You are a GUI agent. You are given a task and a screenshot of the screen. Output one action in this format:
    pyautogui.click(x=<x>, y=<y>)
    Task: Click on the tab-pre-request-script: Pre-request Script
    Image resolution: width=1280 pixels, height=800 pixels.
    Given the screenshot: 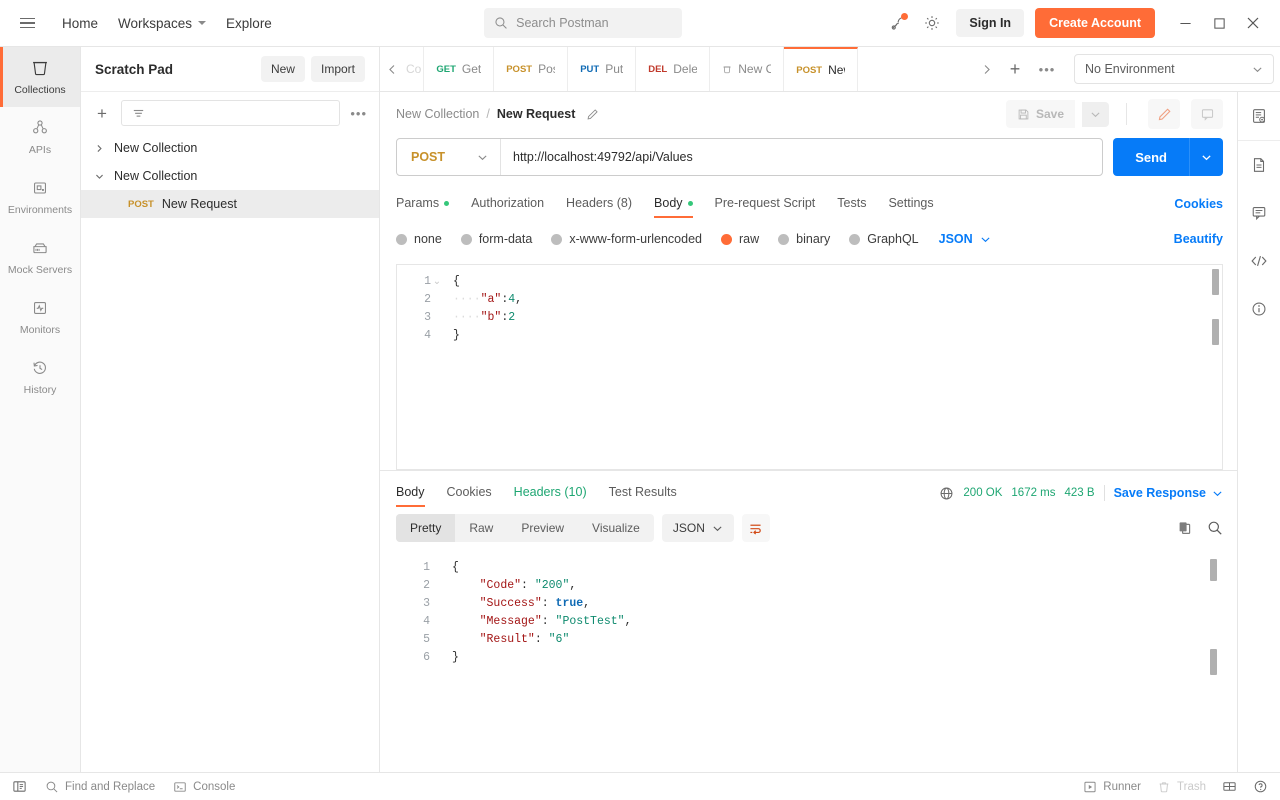 What is the action you would take?
    pyautogui.click(x=765, y=204)
    